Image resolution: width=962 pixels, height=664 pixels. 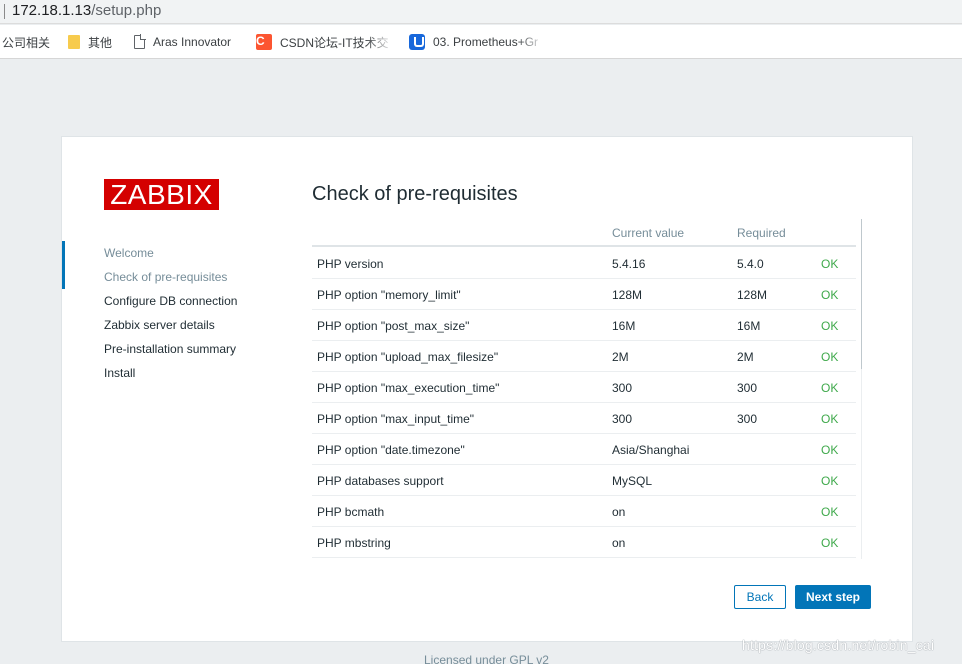 I want to click on table-row: PHP option "upload_max_filesize" 2M 2M OK, so click(x=584, y=356).